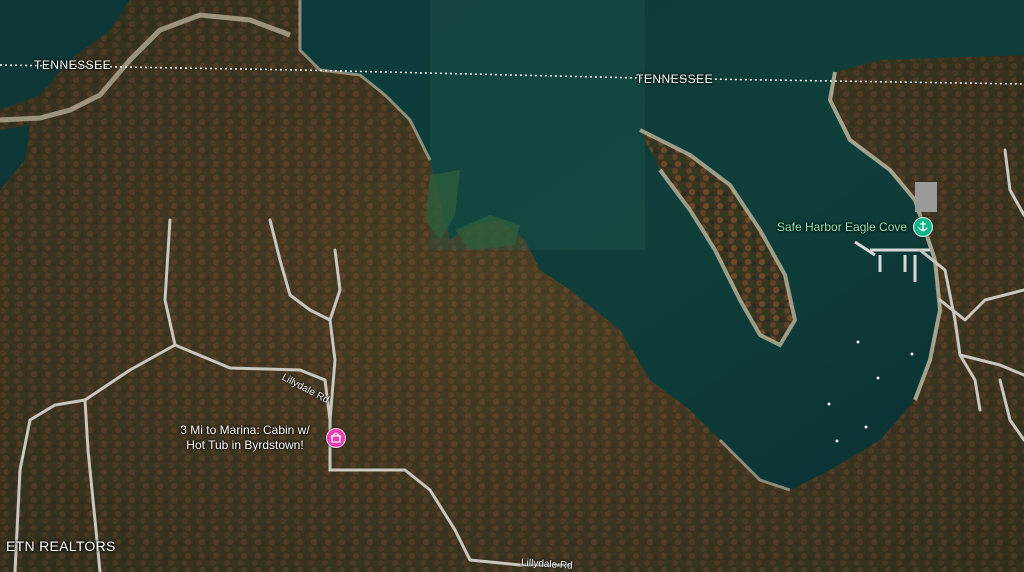 The height and width of the screenshot is (572, 1024). What do you see at coordinates (923, 227) in the screenshot?
I see `marina-icon` at bounding box center [923, 227].